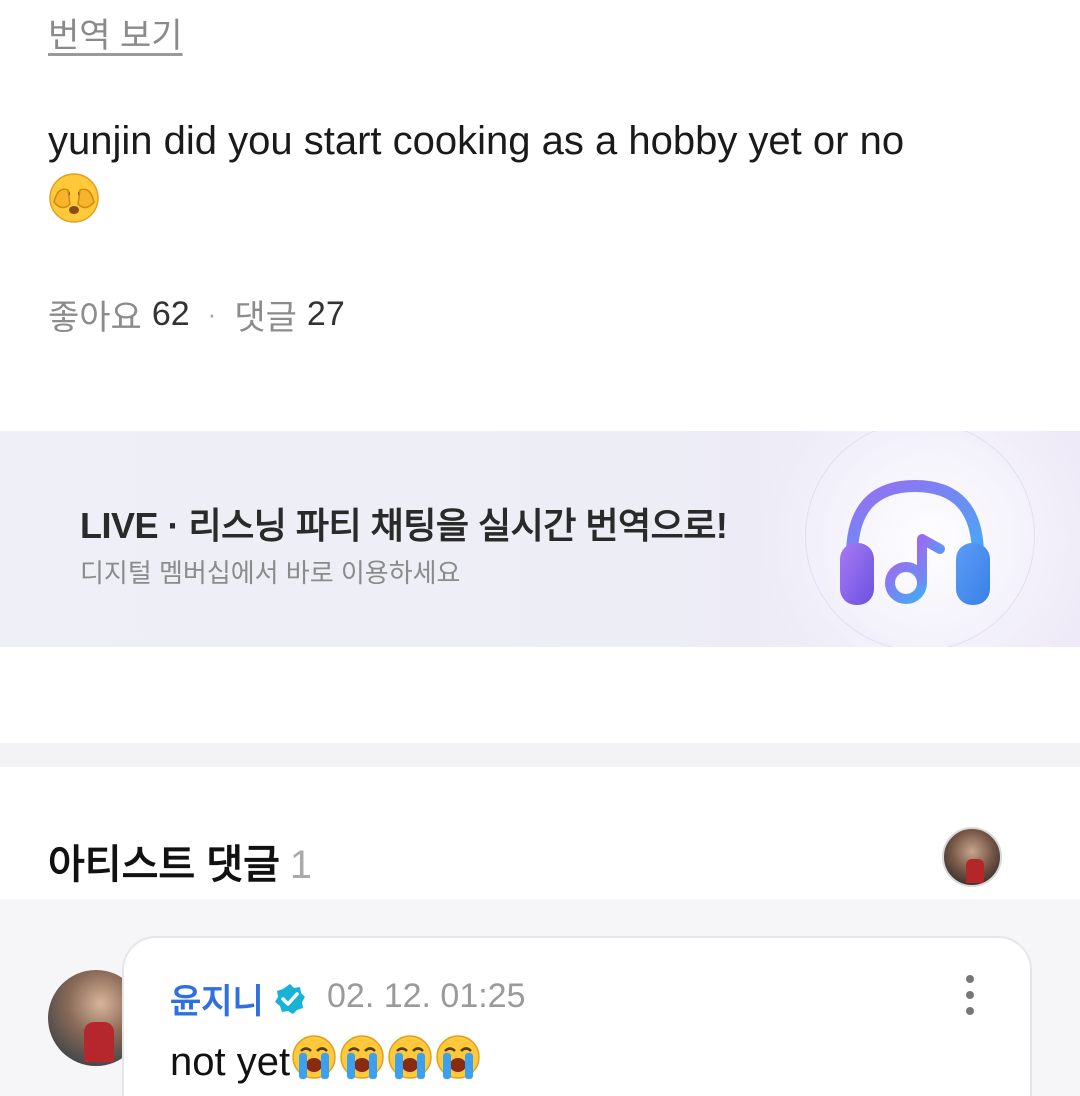  I want to click on section-divider, so click(540, 755).